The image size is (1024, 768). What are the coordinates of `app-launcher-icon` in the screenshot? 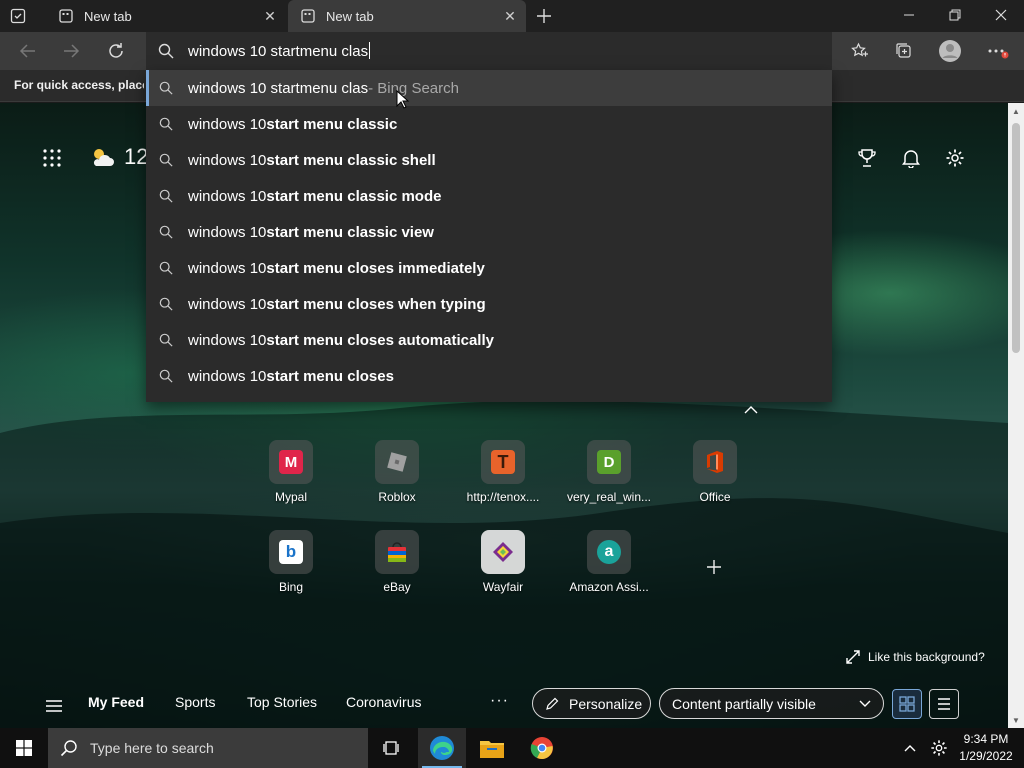 It's located at (52, 158).